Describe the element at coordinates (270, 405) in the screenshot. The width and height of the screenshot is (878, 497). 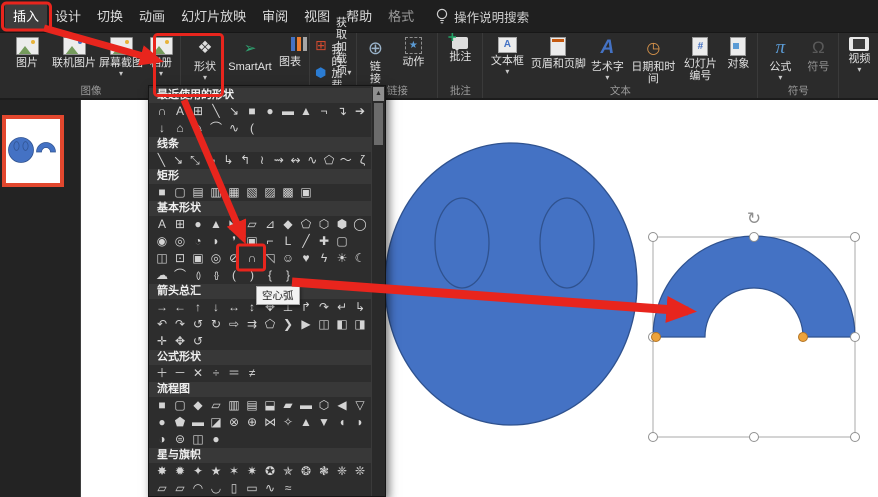
I see `document-shape-icon: ⬓` at that location.